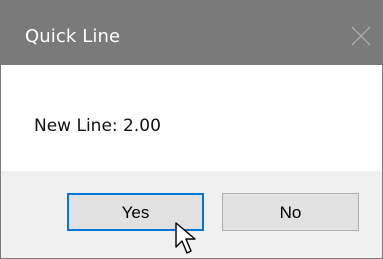 This screenshot has height=259, width=383. What do you see at coordinates (290, 212) in the screenshot?
I see `no-button: No` at bounding box center [290, 212].